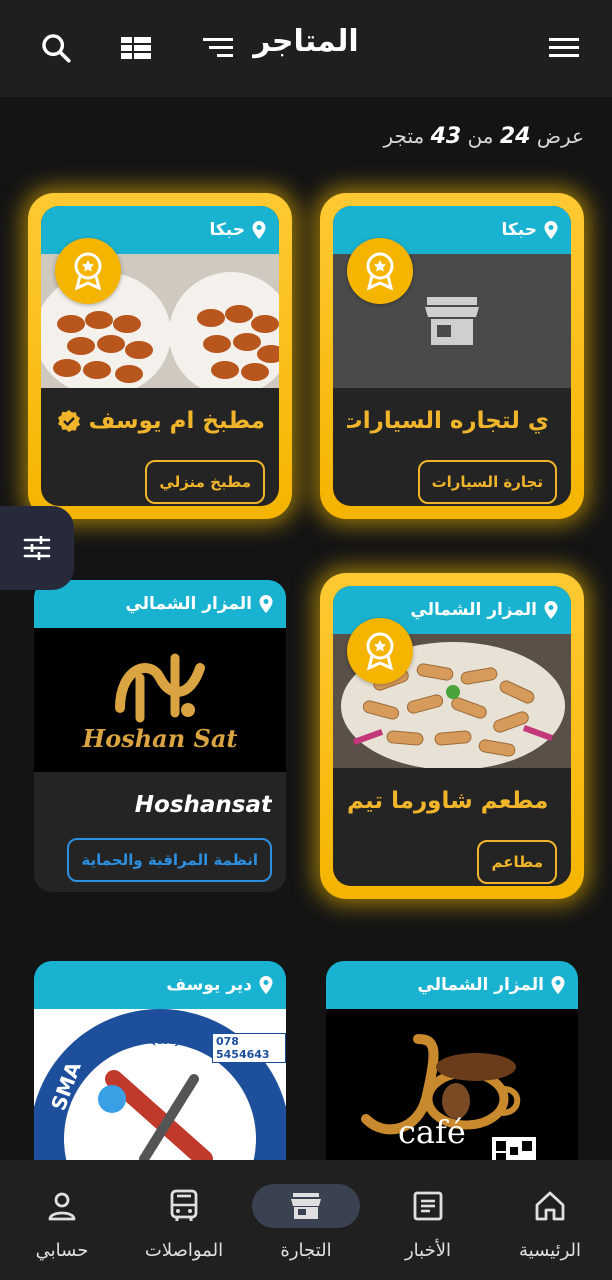 Image resolution: width=612 pixels, height=1280 pixels. What do you see at coordinates (160, 421) in the screenshot?
I see `store-name: مطبخ ام يوسف` at bounding box center [160, 421].